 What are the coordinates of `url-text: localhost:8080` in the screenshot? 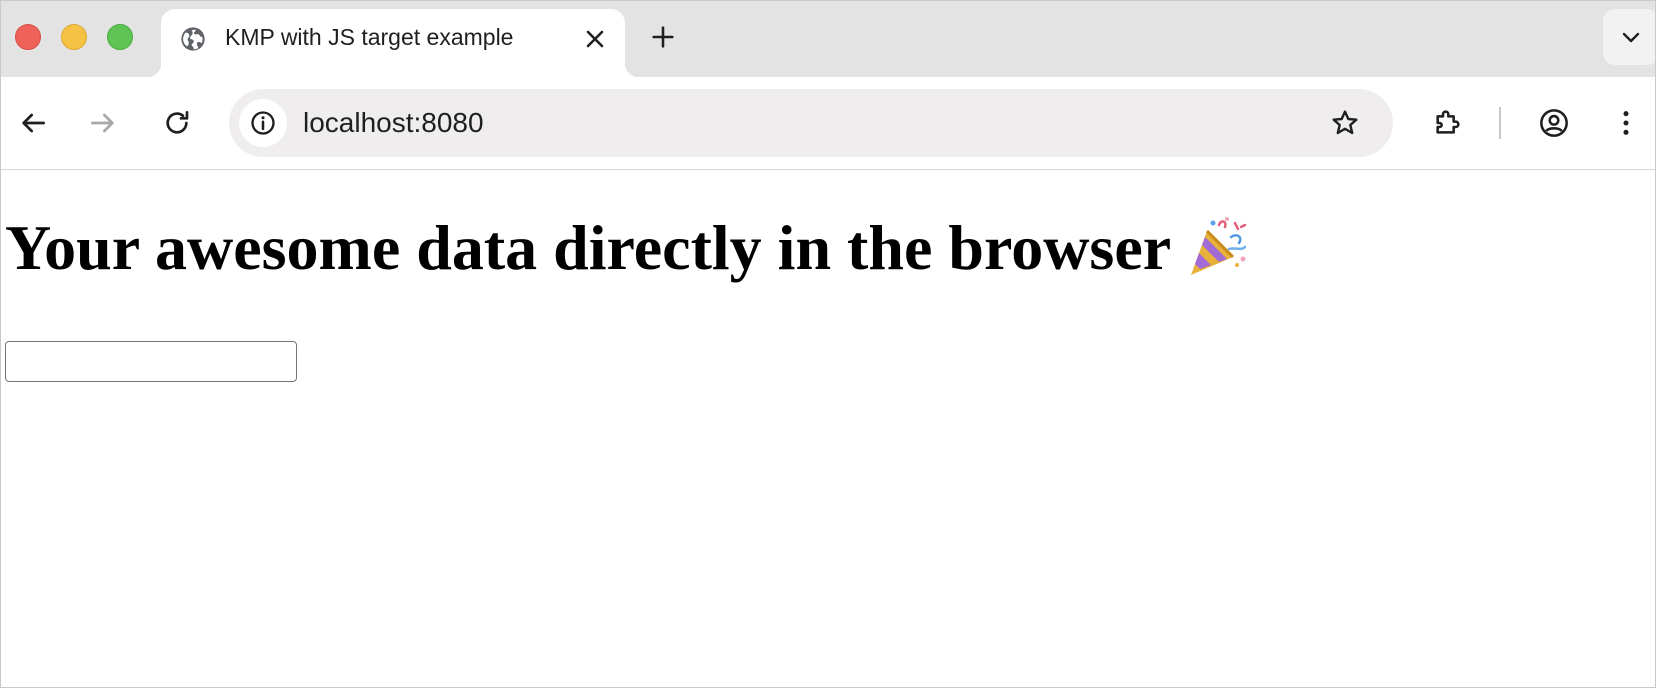 It's located at (393, 123).